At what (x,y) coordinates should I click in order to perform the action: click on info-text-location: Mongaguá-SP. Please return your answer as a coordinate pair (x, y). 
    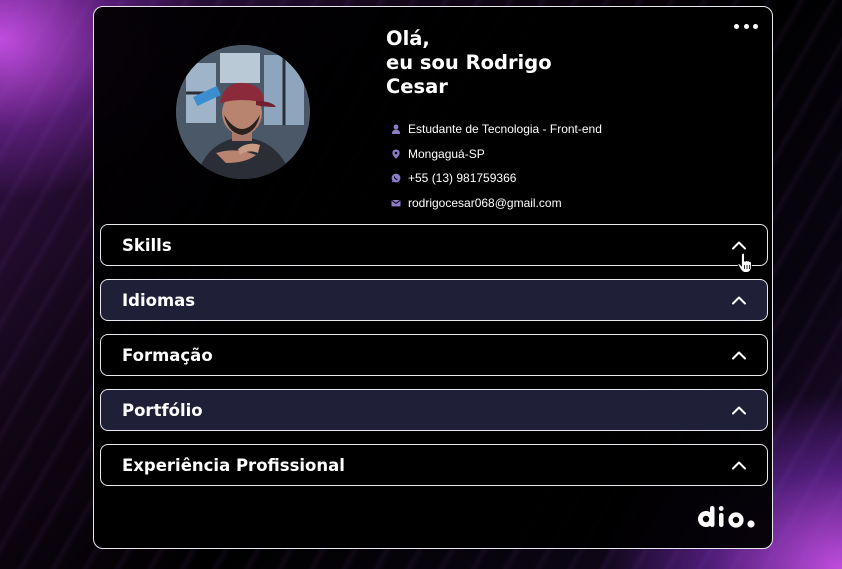
    Looking at the image, I should click on (446, 153).